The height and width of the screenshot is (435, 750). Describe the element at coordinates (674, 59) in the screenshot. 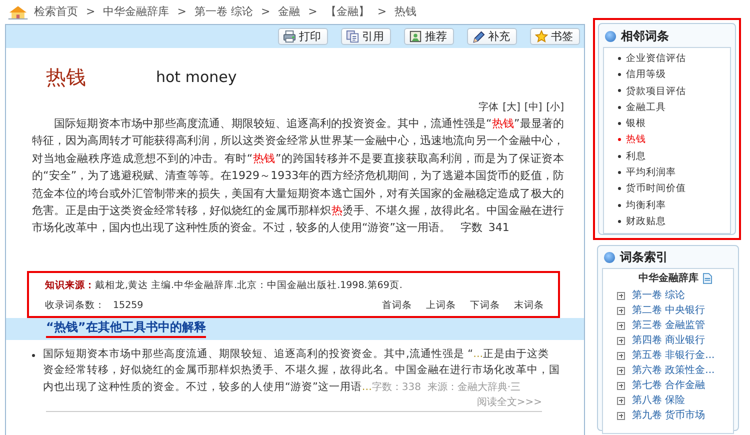

I see `related-entry-link: 企业资信评估` at that location.